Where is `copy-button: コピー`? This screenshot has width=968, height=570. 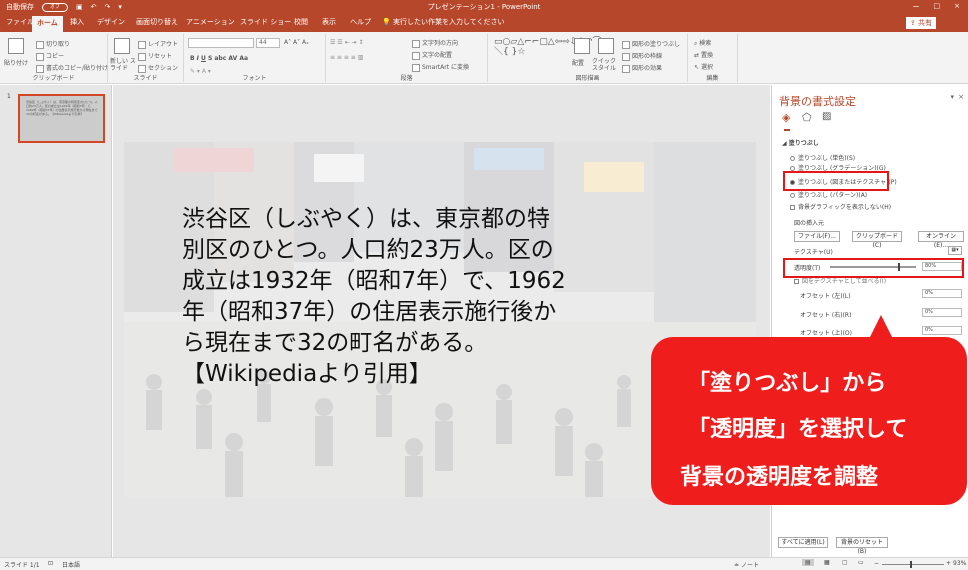 copy-button: コピー is located at coordinates (50, 56).